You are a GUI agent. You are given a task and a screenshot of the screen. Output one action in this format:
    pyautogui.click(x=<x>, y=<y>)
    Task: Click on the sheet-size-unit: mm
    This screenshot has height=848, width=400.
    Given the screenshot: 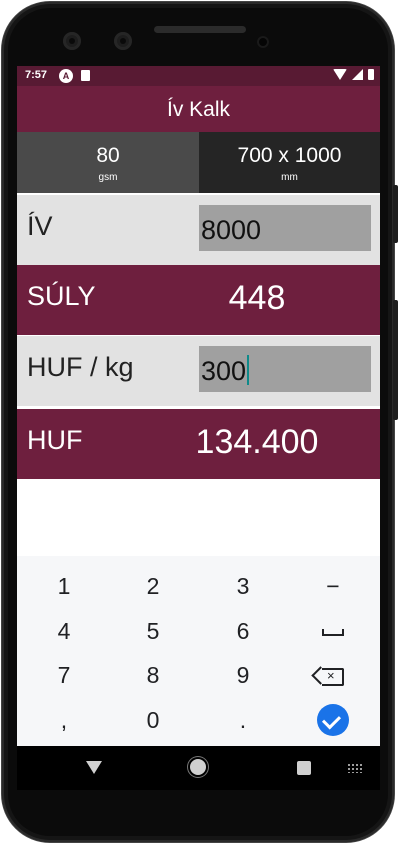 What is the action you would take?
    pyautogui.click(x=289, y=177)
    